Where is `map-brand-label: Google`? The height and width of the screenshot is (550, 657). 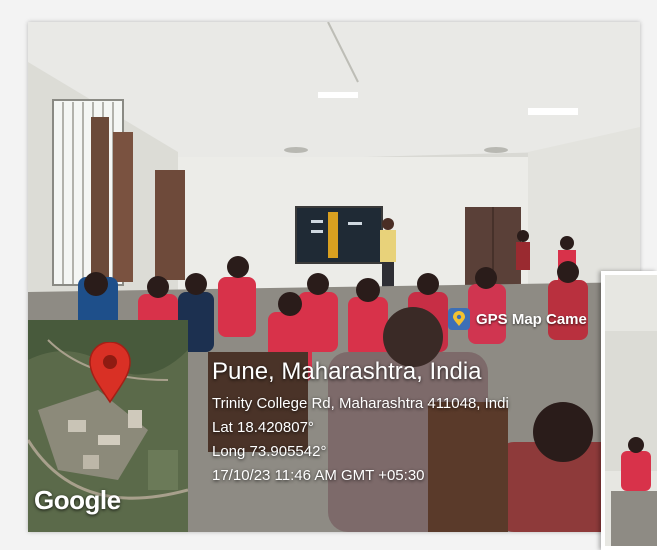 map-brand-label: Google is located at coordinates (77, 500).